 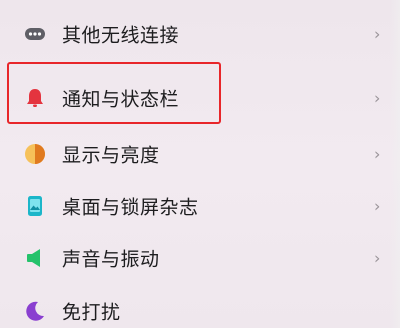 I want to click on speaker-icon, so click(x=35, y=258).